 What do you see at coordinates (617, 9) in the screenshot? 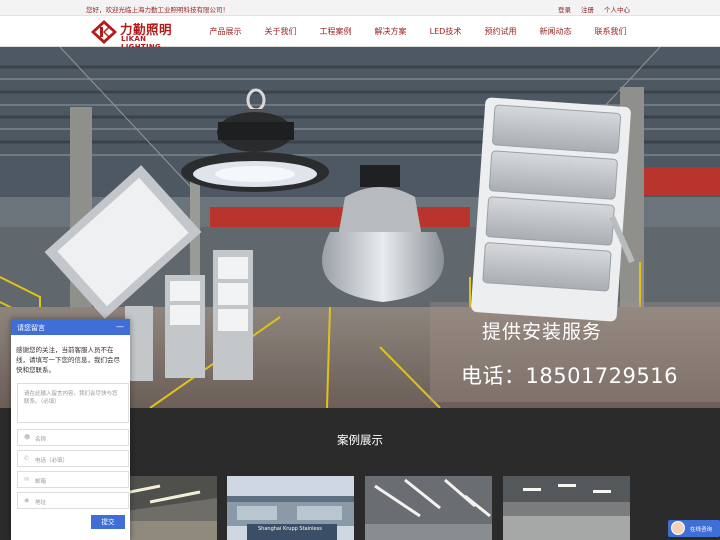
I see `user-center-link: 个人中心` at bounding box center [617, 9].